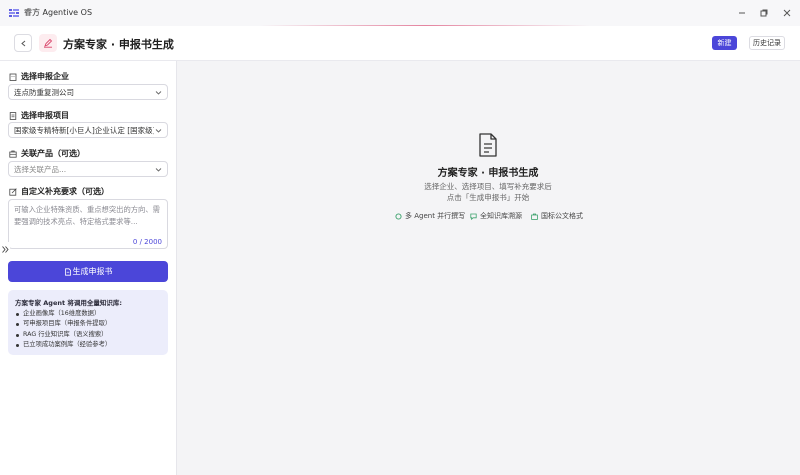 This screenshot has height=475, width=800. I want to click on page-header: 方案专家 · 申报书生成 新建 历史记录, so click(400, 43).